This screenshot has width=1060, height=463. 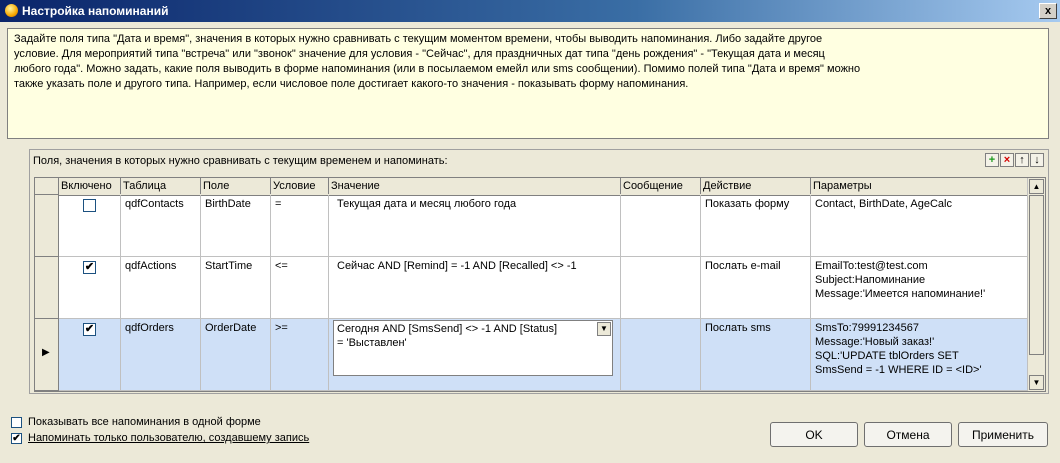 I want to click on cell-field: BirthDate, so click(x=236, y=225).